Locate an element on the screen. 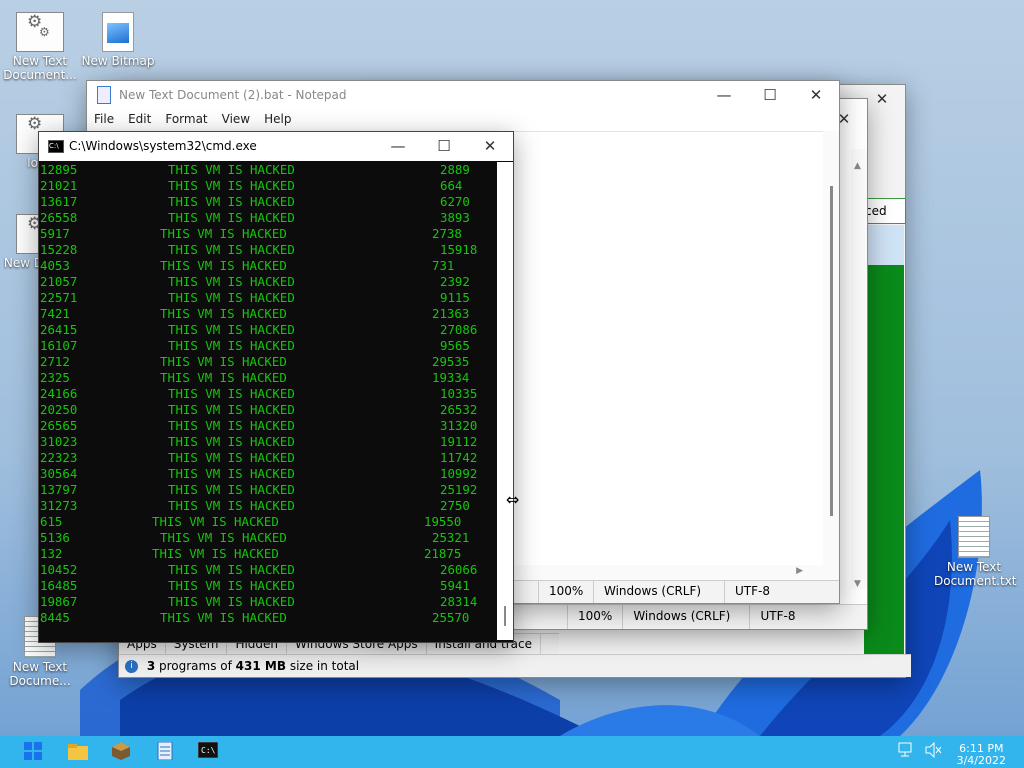 The width and height of the screenshot is (1024, 768). console-number: 21363 is located at coordinates (451, 313).